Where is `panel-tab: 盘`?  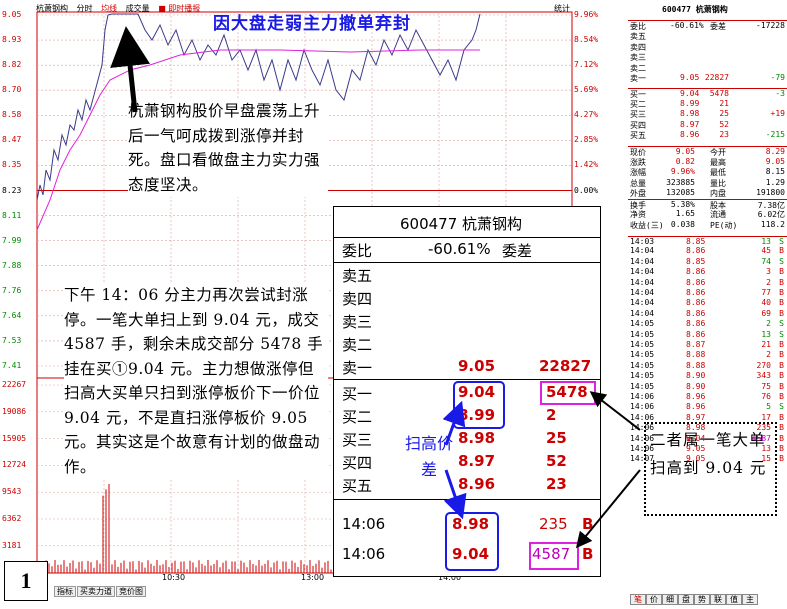 panel-tab: 盘 is located at coordinates (686, 599).